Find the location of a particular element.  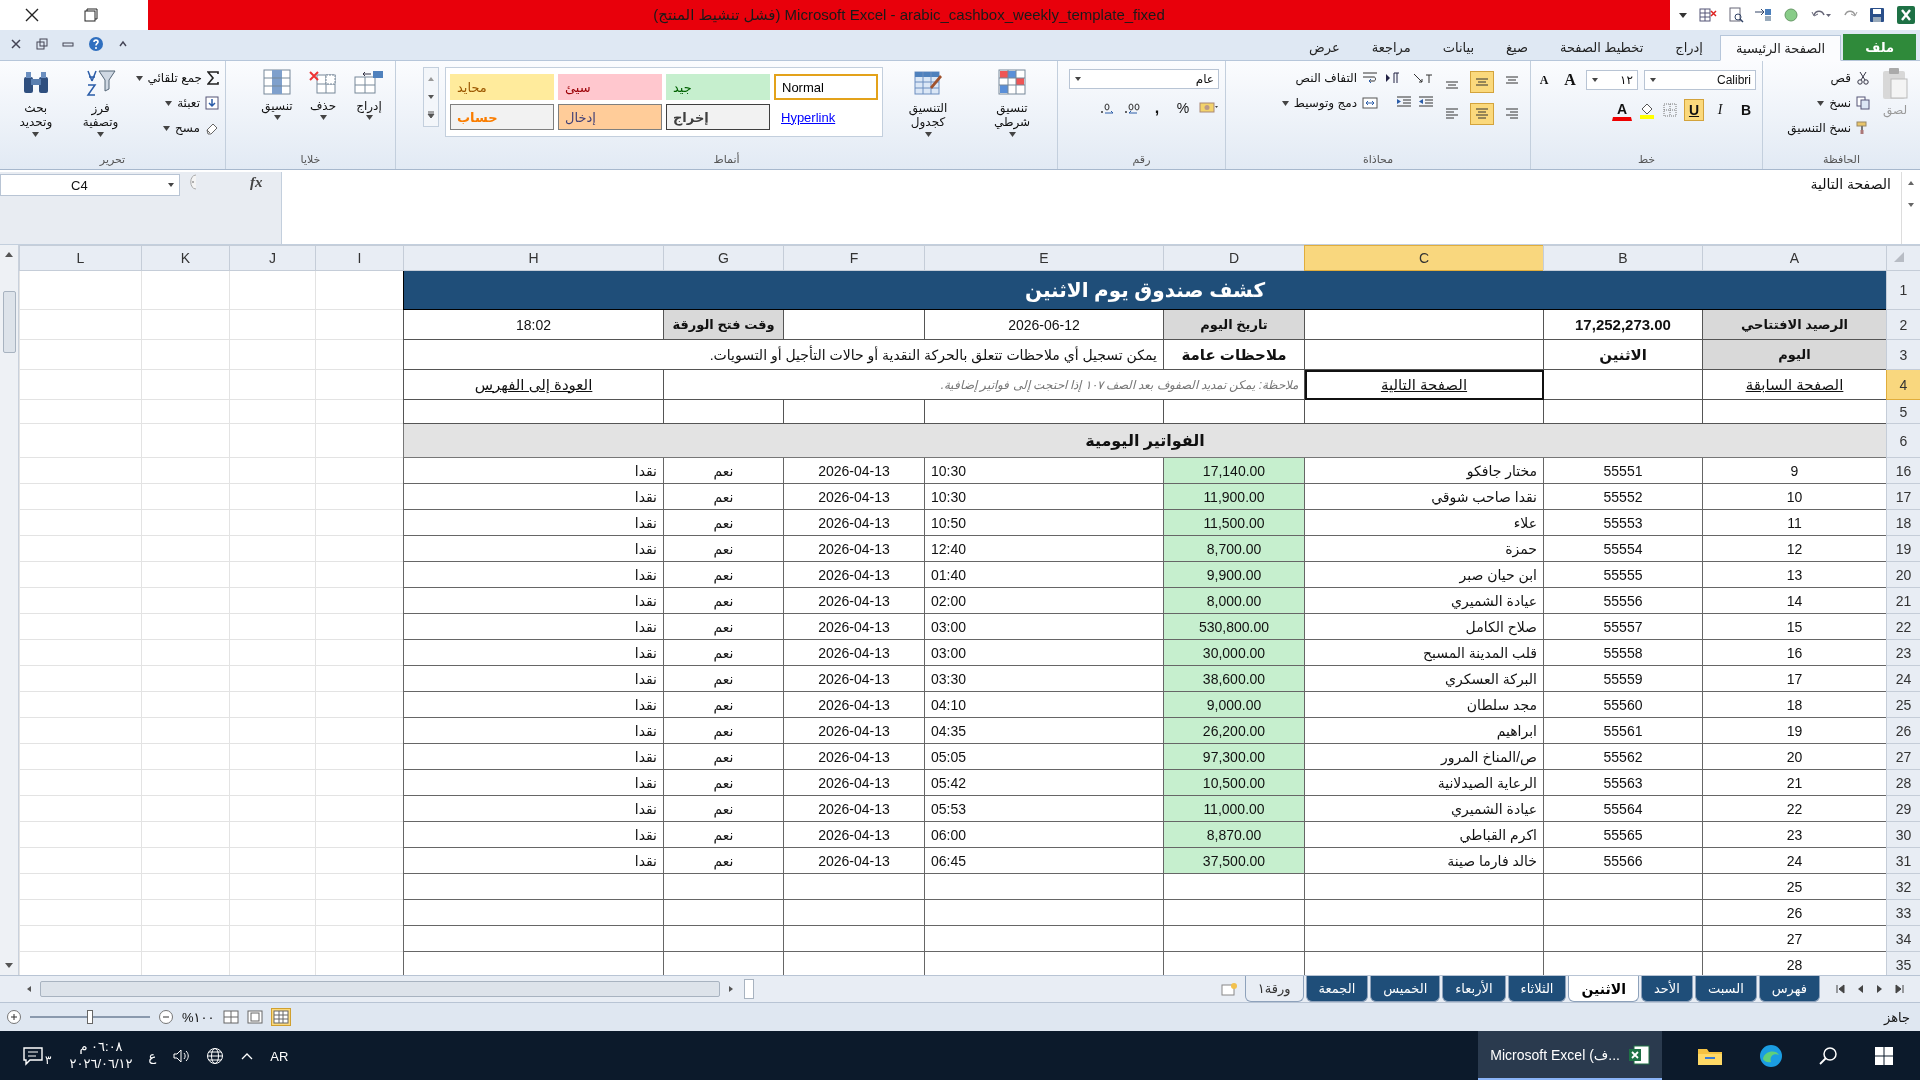

row-header: 33 is located at coordinates (1903, 912).